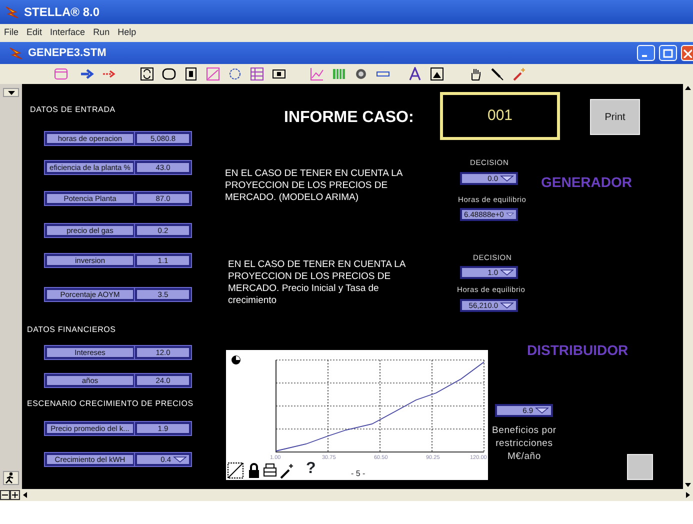 Image resolution: width=693 pixels, height=524 pixels. What do you see at coordinates (500, 116) in the screenshot?
I see `case-number: 001` at bounding box center [500, 116].